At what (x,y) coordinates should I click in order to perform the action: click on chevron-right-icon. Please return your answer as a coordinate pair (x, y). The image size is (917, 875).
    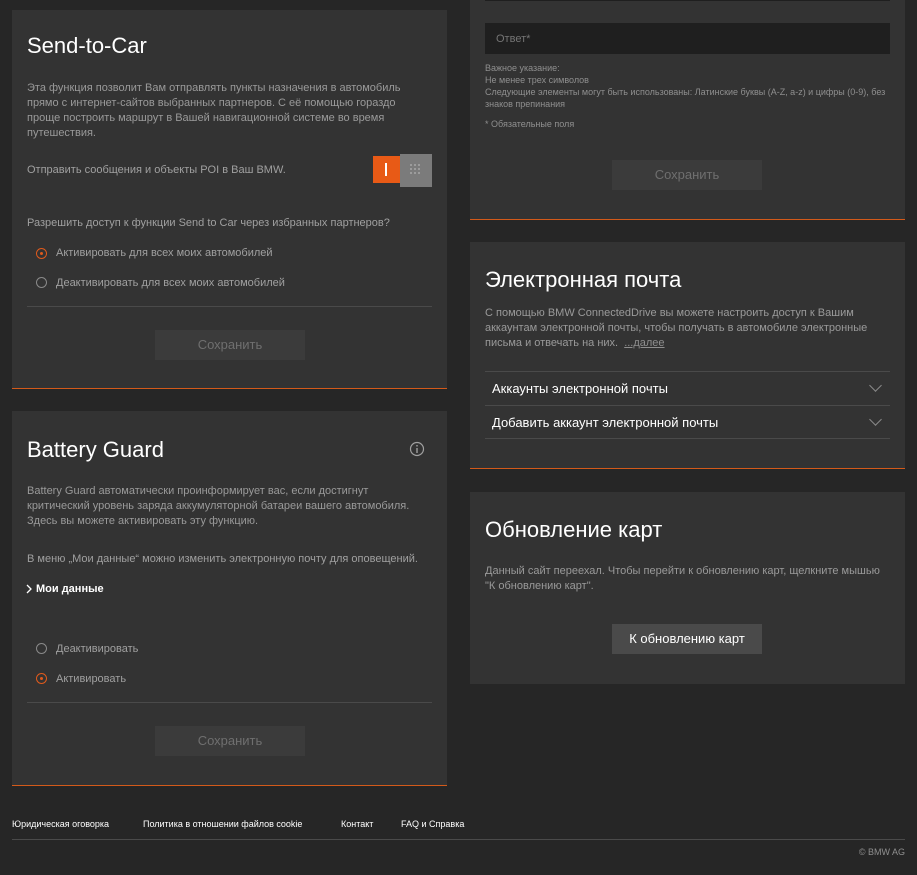
    Looking at the image, I should click on (29, 589).